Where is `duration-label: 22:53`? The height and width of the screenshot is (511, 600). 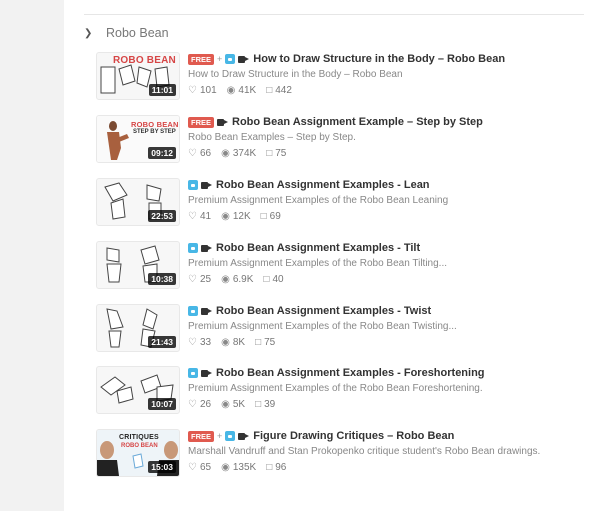
duration-label: 22:53 is located at coordinates (162, 216).